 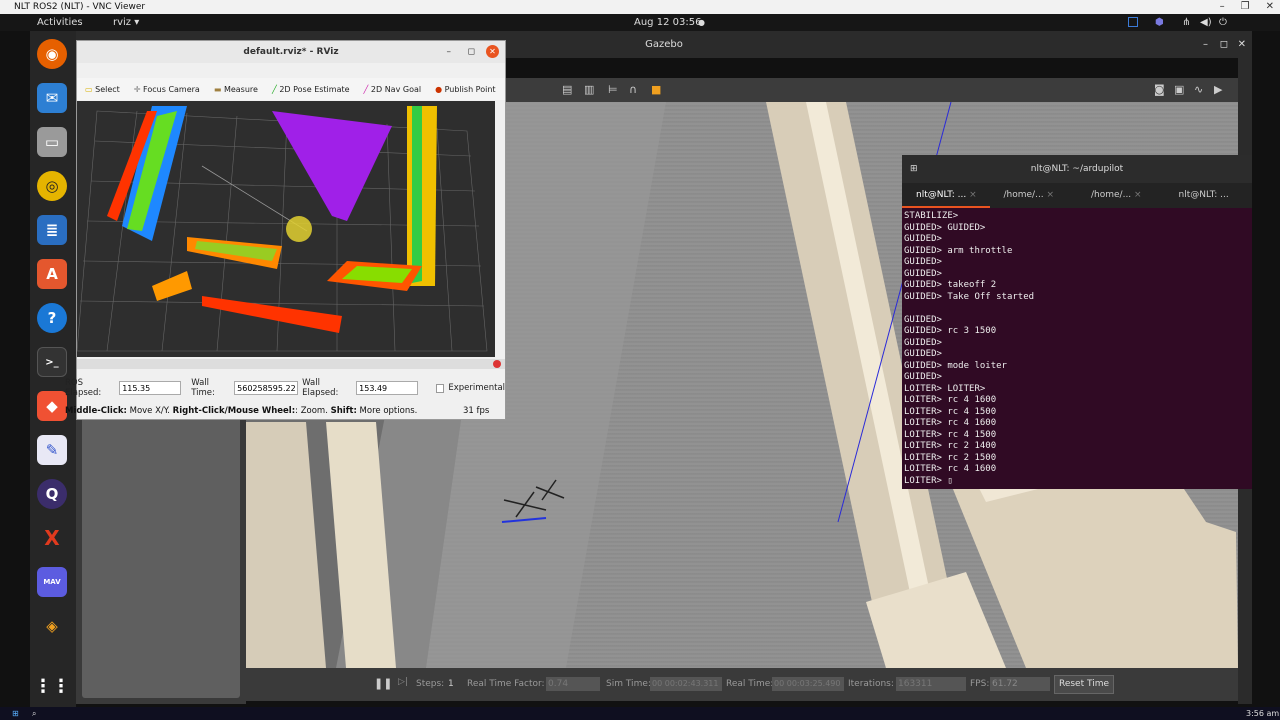 I want to click on video-icon: ▶, so click(x=1218, y=89).